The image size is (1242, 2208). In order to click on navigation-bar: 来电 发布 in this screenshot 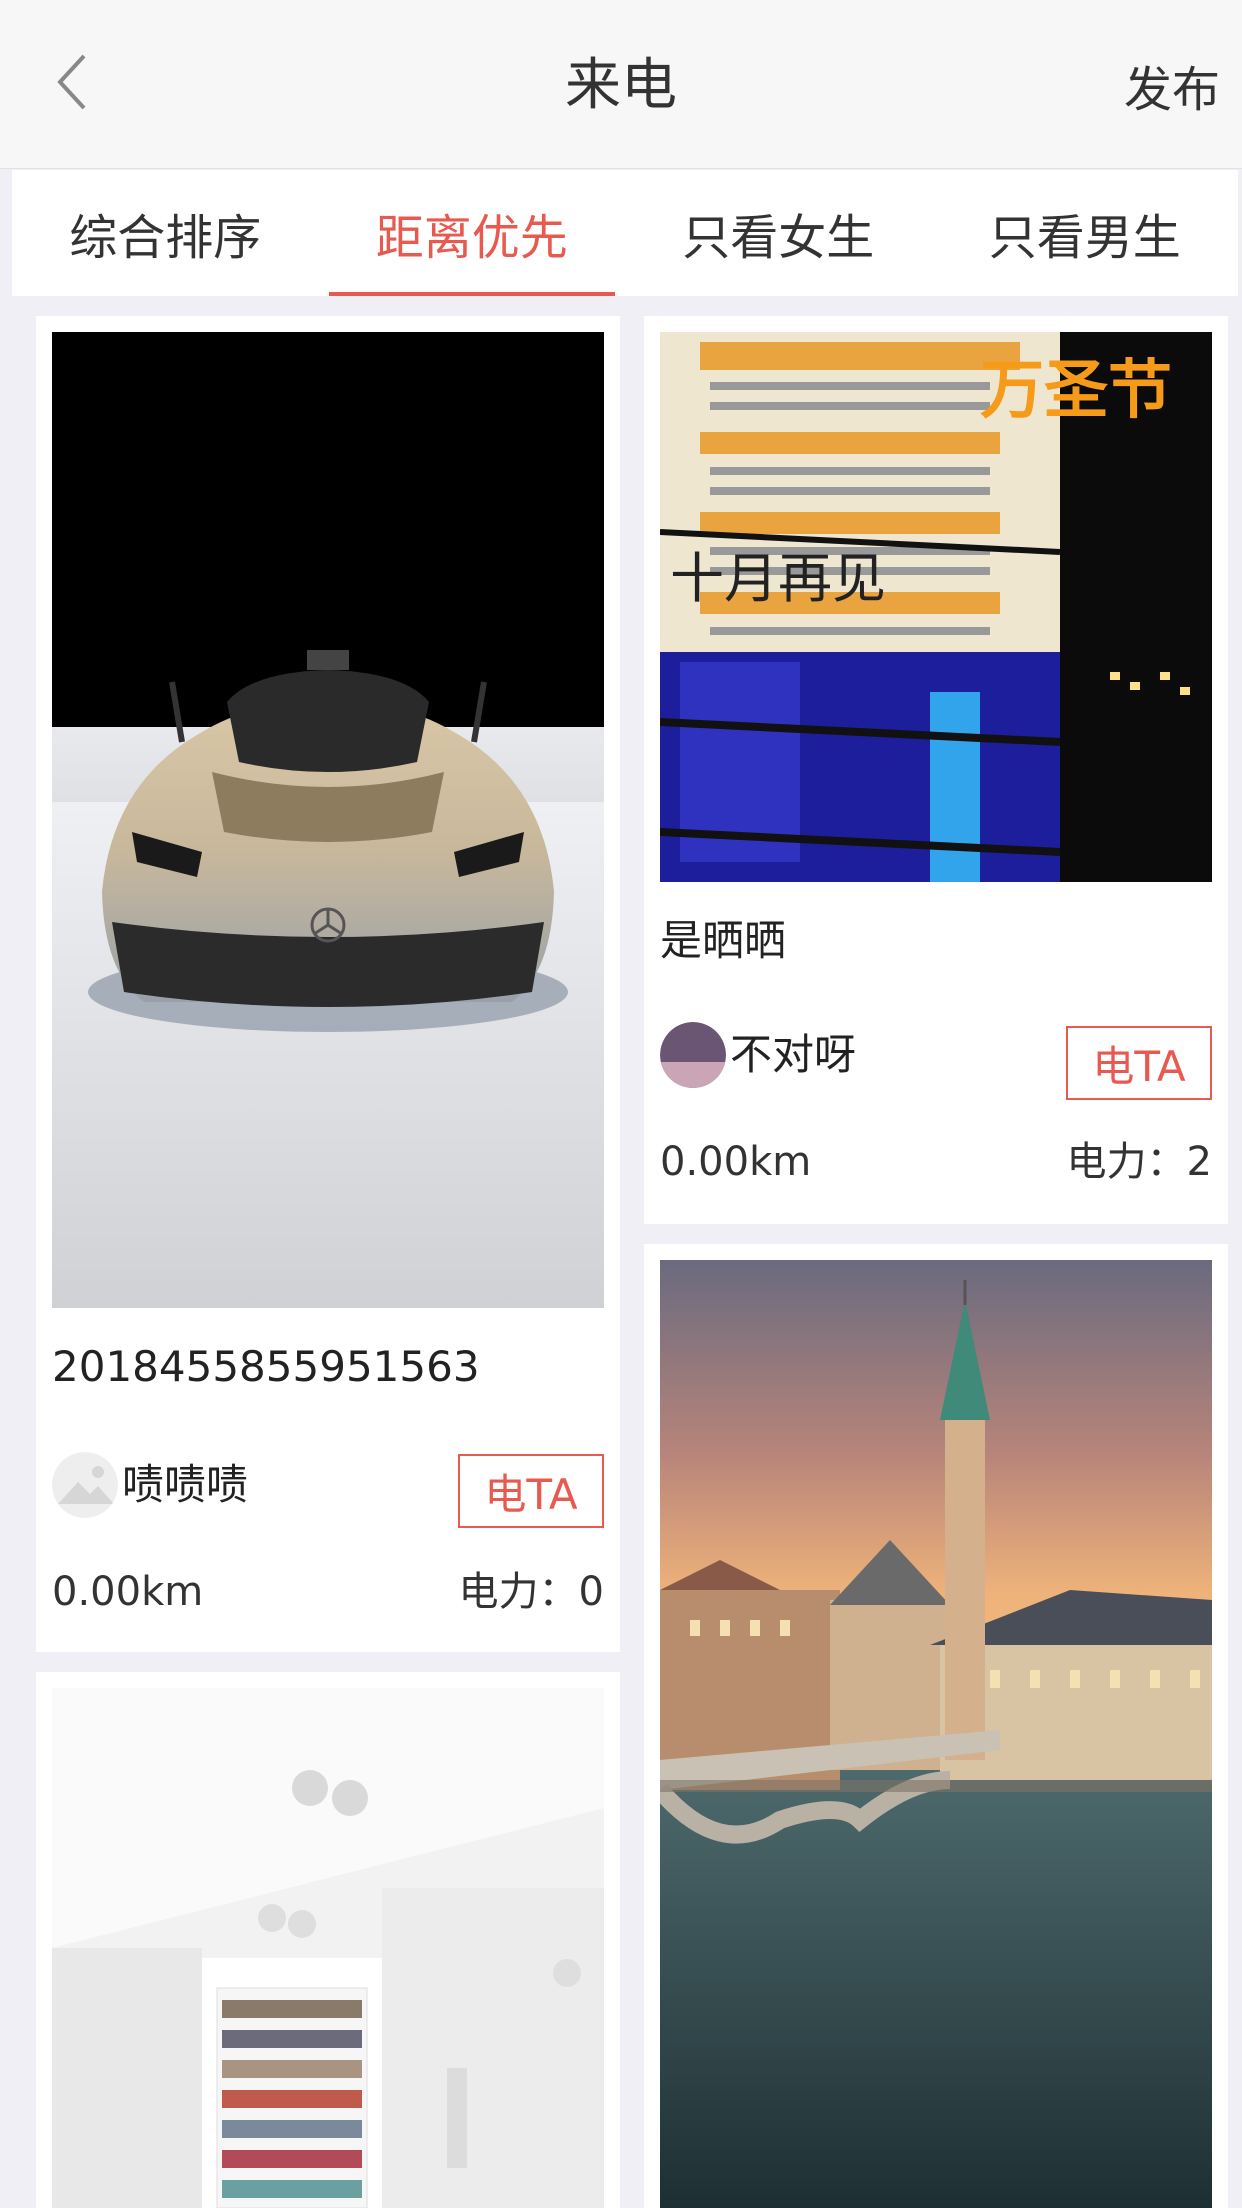, I will do `click(621, 84)`.